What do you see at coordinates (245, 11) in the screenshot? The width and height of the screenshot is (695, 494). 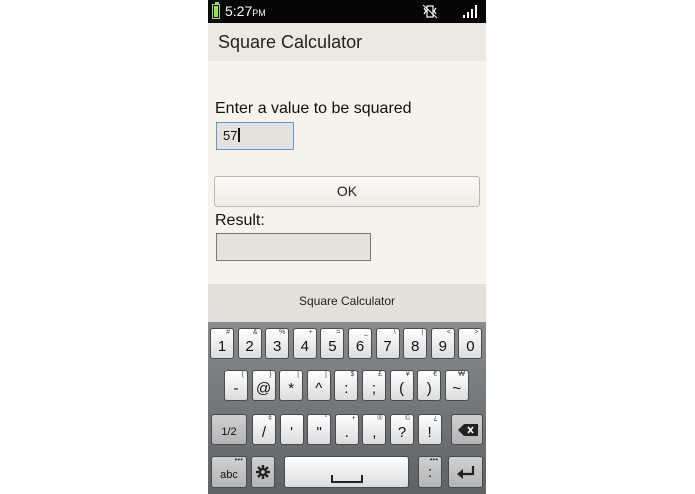 I see `clock: 5:27PM` at bounding box center [245, 11].